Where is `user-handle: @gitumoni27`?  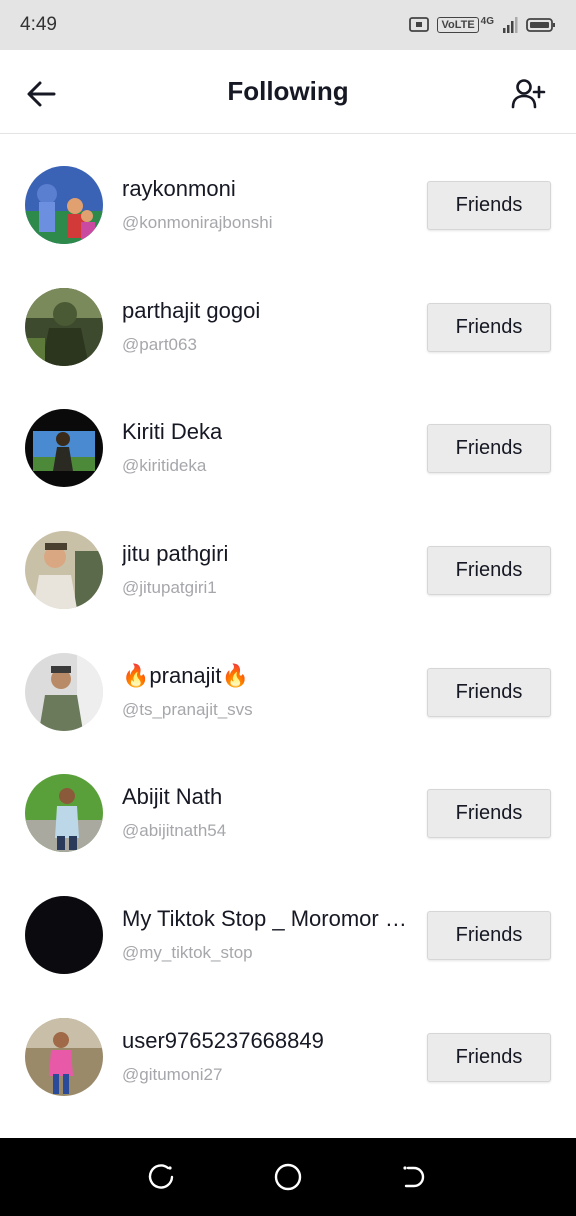
user-handle: @gitumoni27 is located at coordinates (172, 1074).